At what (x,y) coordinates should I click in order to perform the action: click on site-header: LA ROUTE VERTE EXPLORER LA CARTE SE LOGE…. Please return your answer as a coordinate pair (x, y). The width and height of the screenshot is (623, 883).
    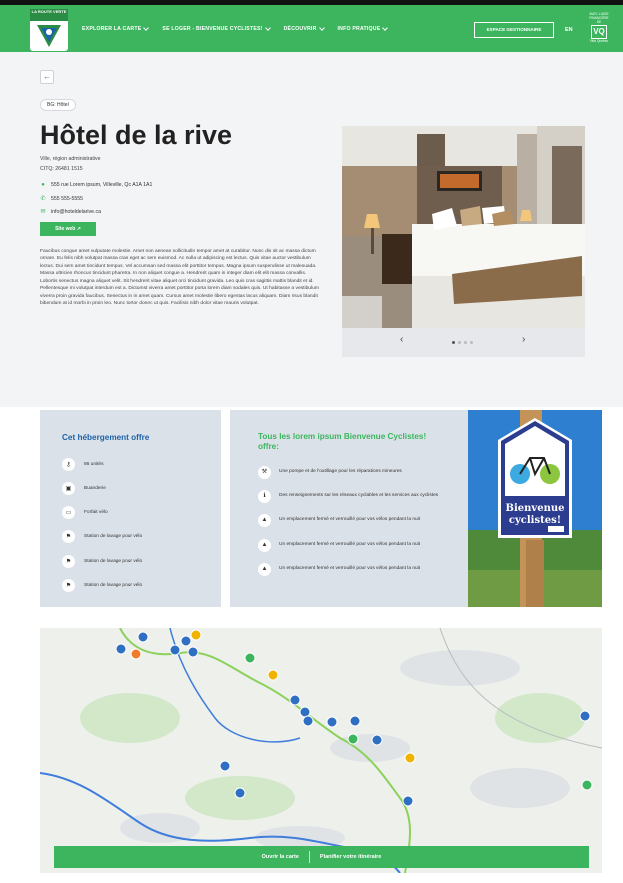
    Looking at the image, I should click on (311, 26).